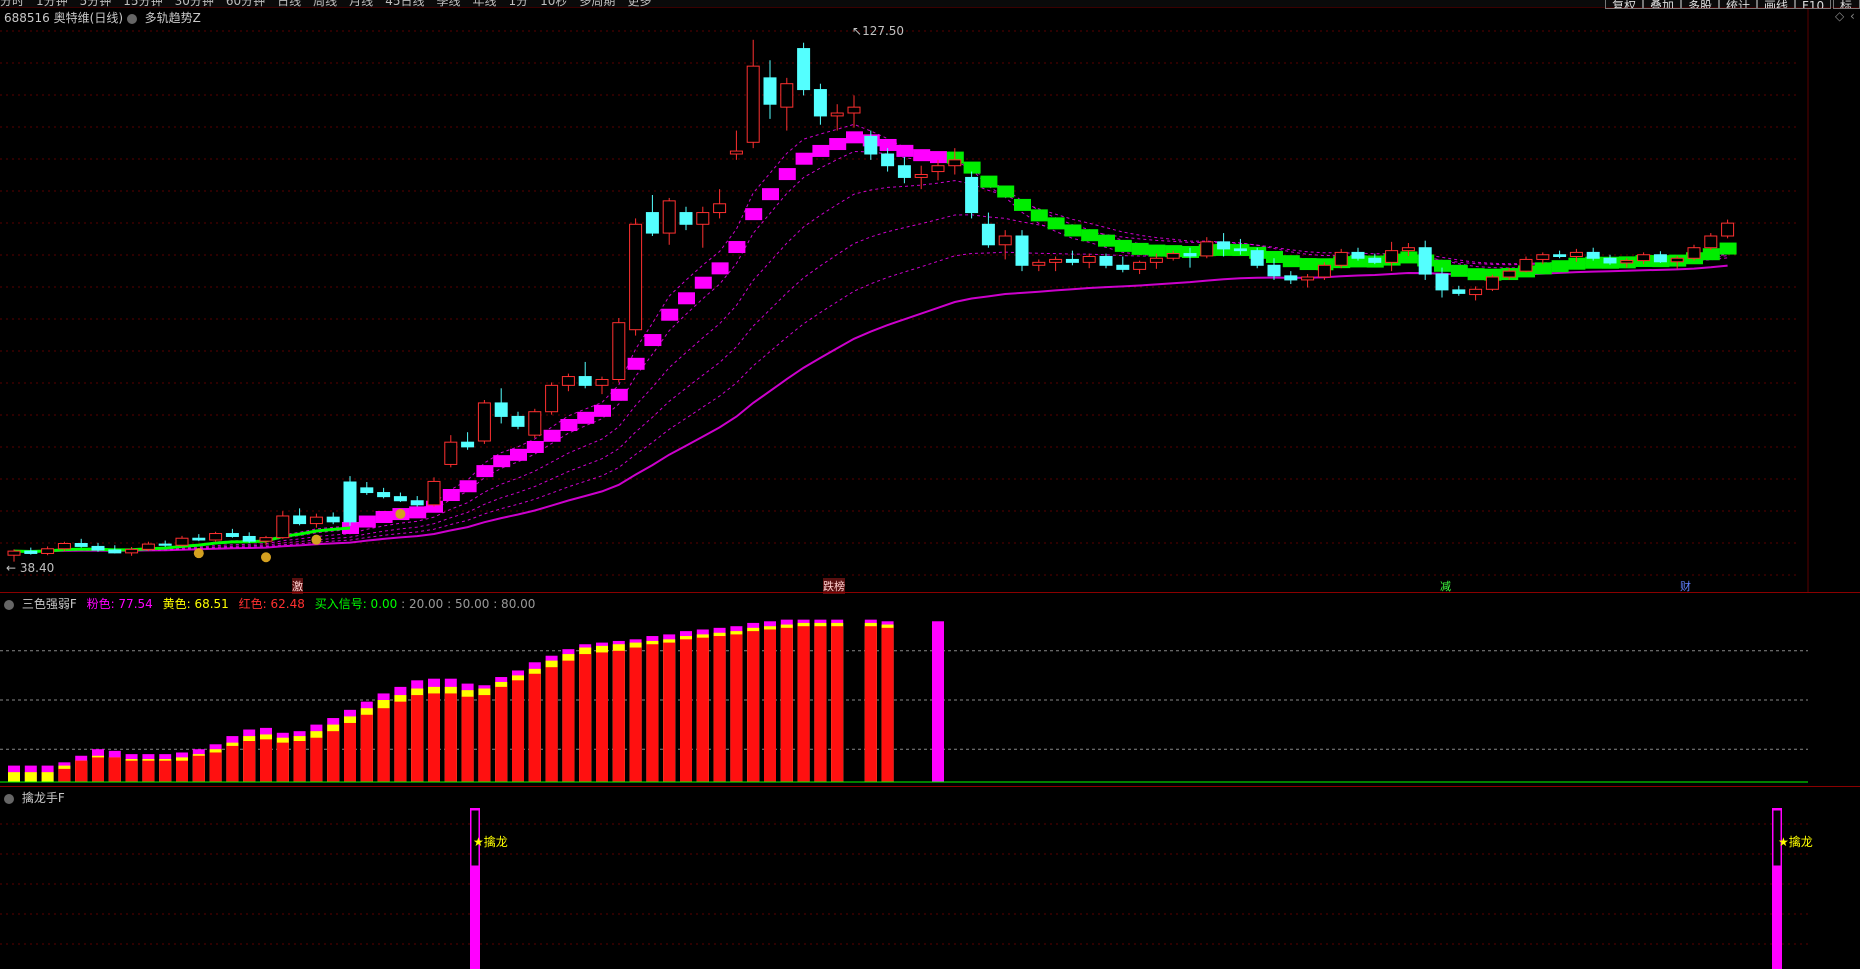  I want to click on low-price-label: ← 38.40, so click(30, 568).